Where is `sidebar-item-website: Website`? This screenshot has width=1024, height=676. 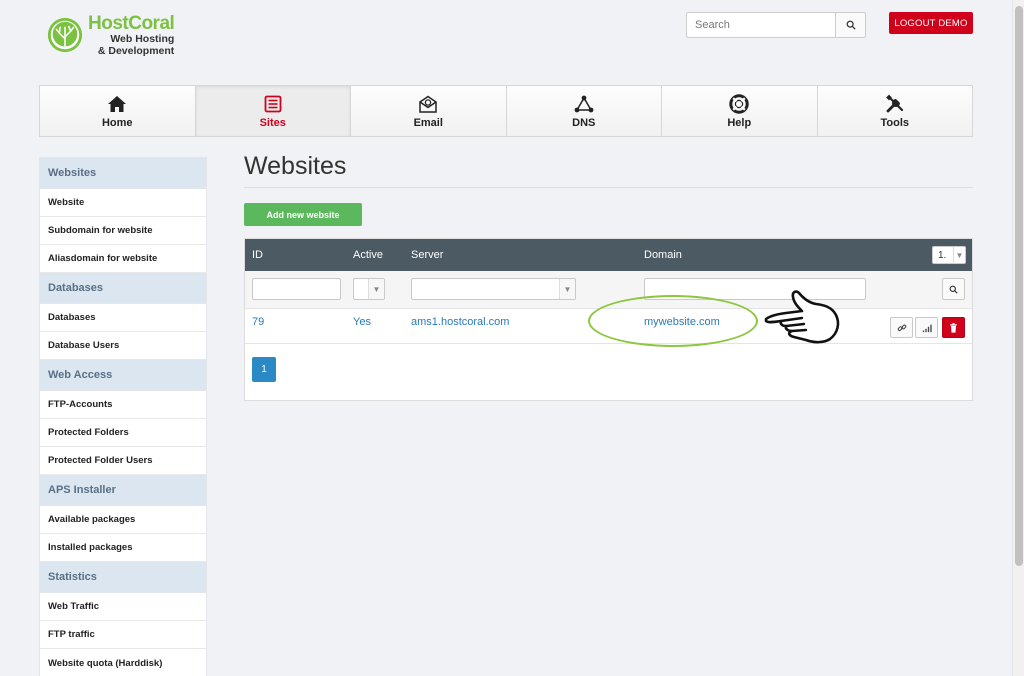 sidebar-item-website: Website is located at coordinates (123, 203).